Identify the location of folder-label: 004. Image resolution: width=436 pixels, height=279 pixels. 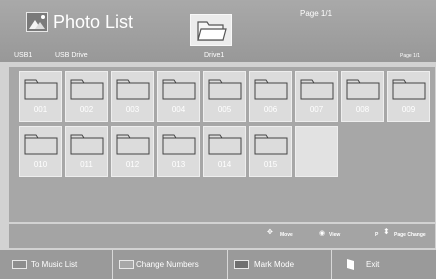
(178, 109).